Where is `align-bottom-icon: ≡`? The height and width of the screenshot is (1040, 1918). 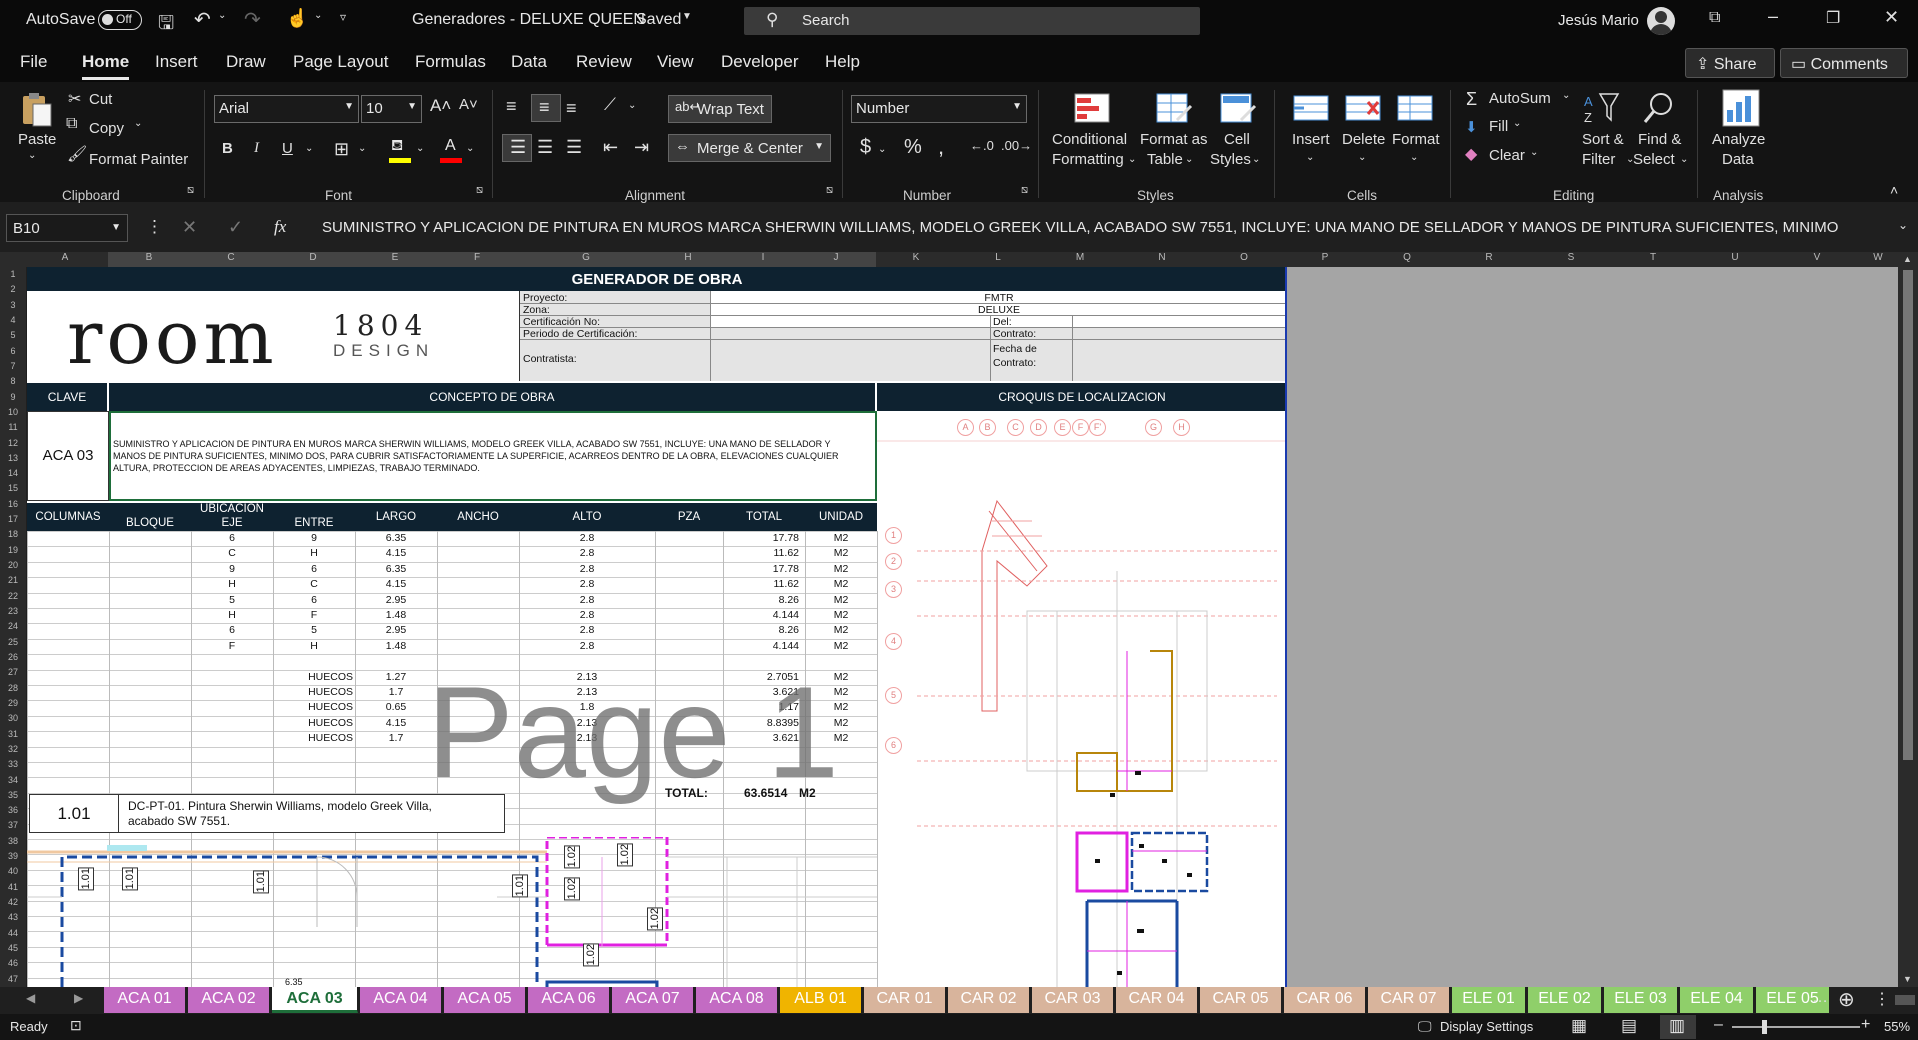
align-bottom-icon: ≡ is located at coordinates (571, 108).